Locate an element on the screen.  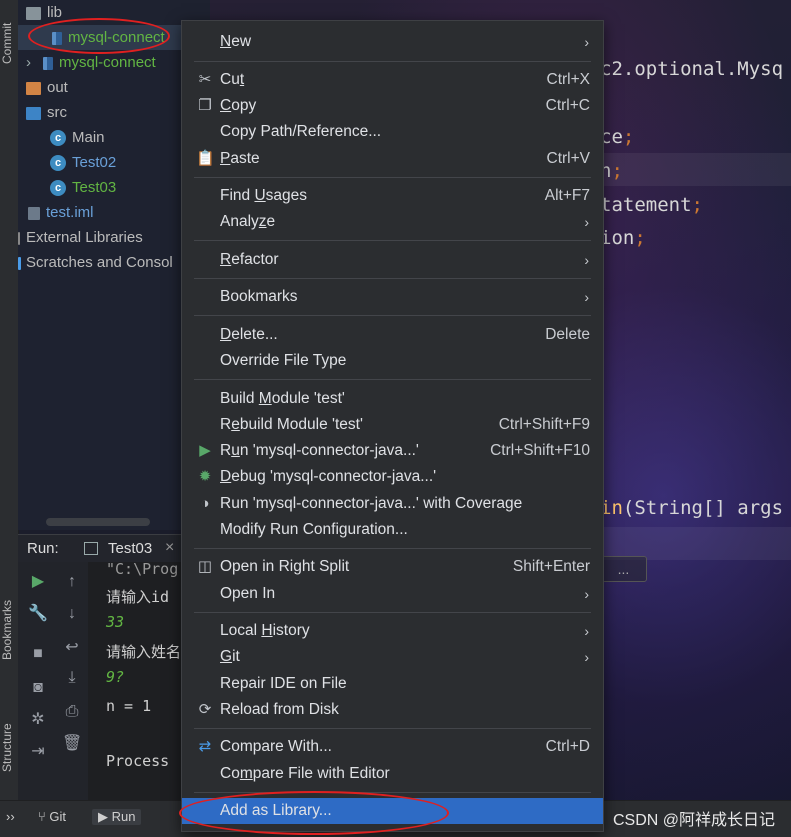
soft-wrap-icon: ↩ is located at coordinates (72, 648).